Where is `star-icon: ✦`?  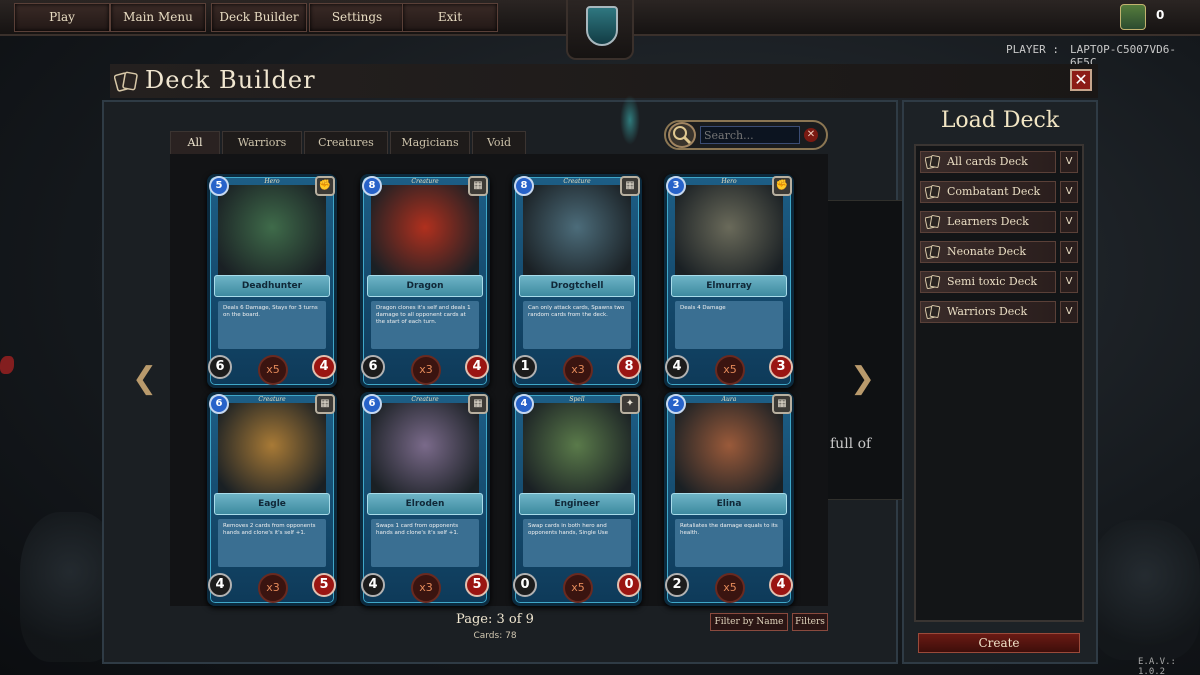 star-icon: ✦ is located at coordinates (630, 404).